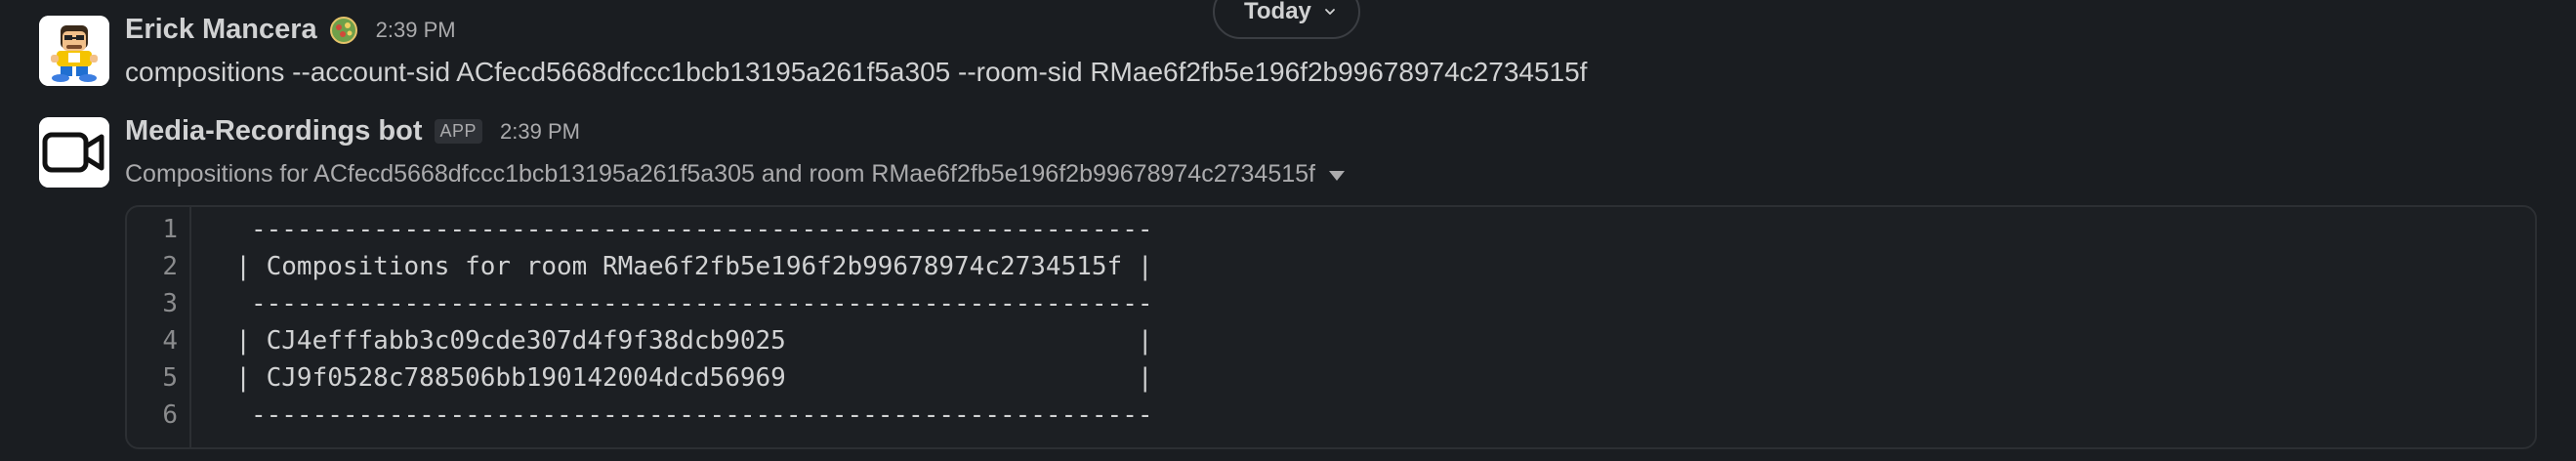  What do you see at coordinates (170, 378) in the screenshot?
I see `line-number: 5` at bounding box center [170, 378].